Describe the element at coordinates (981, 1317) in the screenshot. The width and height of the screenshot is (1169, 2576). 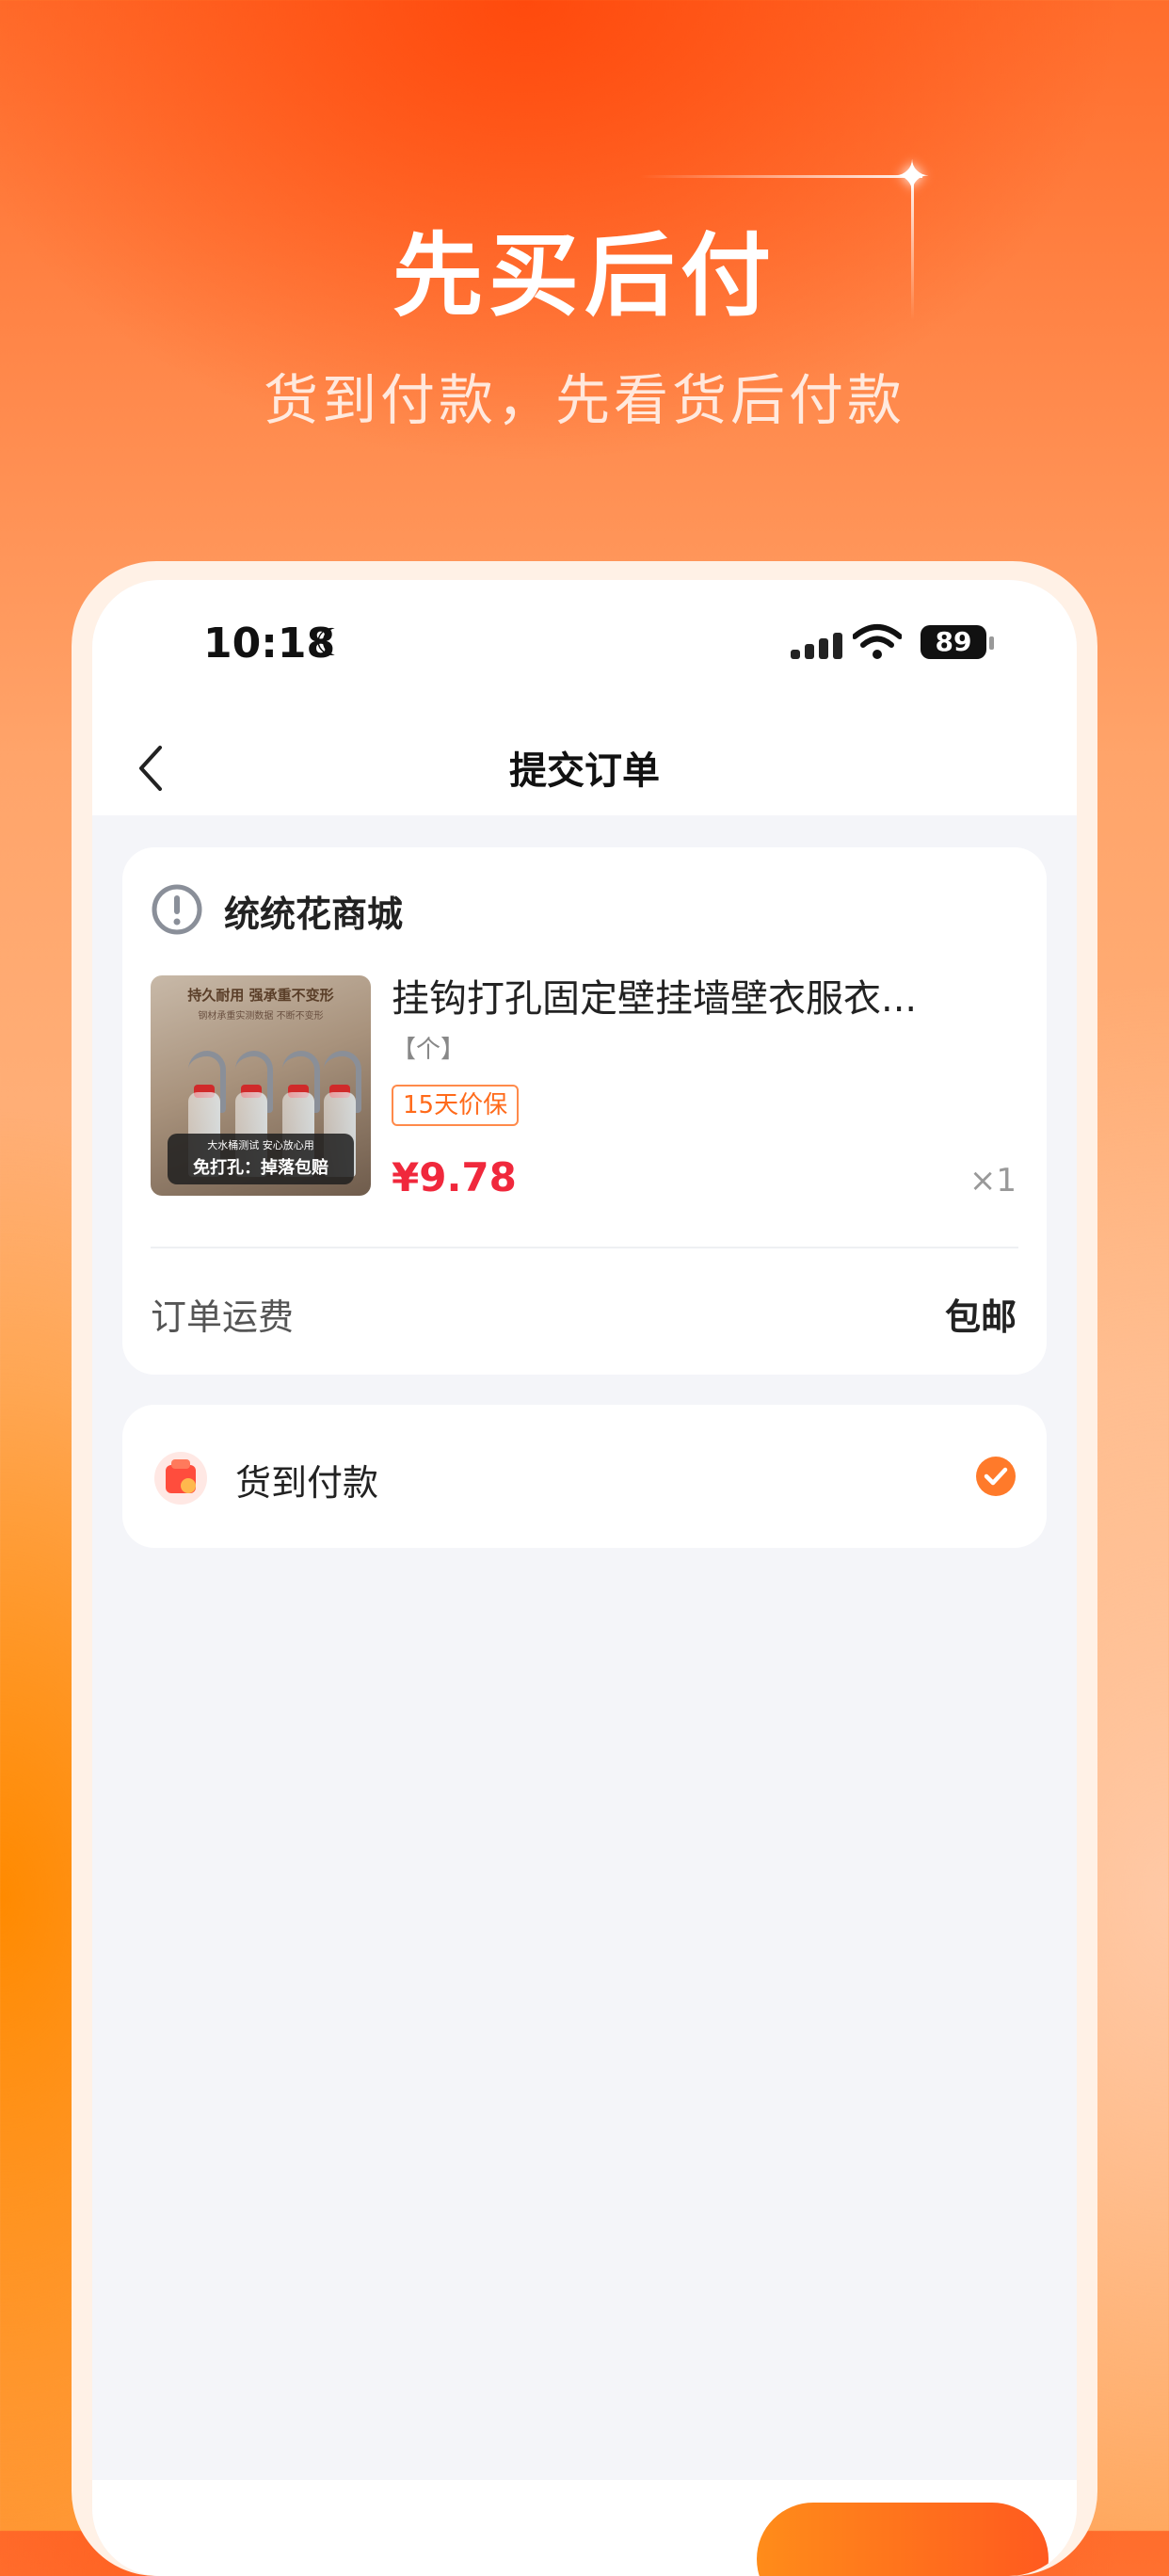
I see `shipping-value: 包邮` at that location.